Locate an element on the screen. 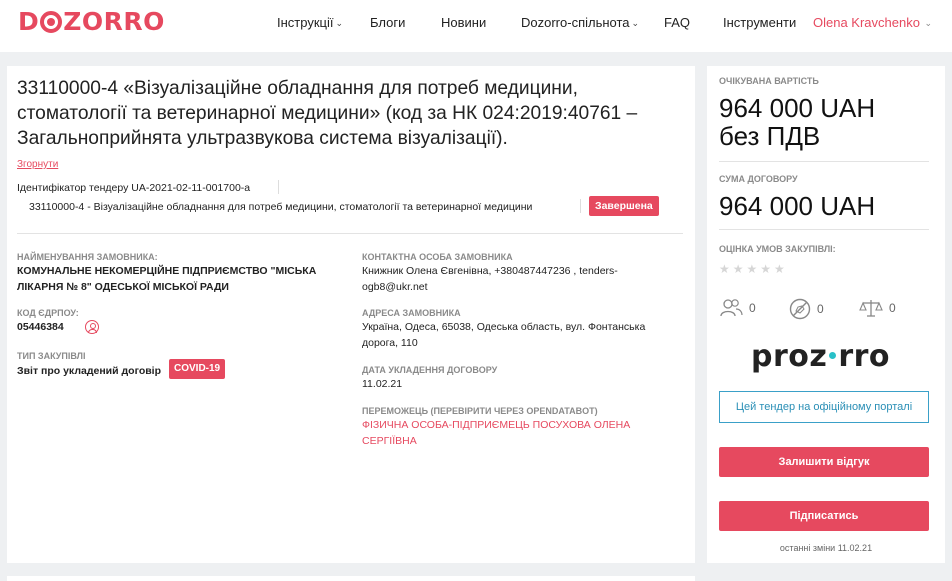 Image resolution: width=952 pixels, height=581 pixels. prozorro-text-left: proz is located at coordinates (789, 356).